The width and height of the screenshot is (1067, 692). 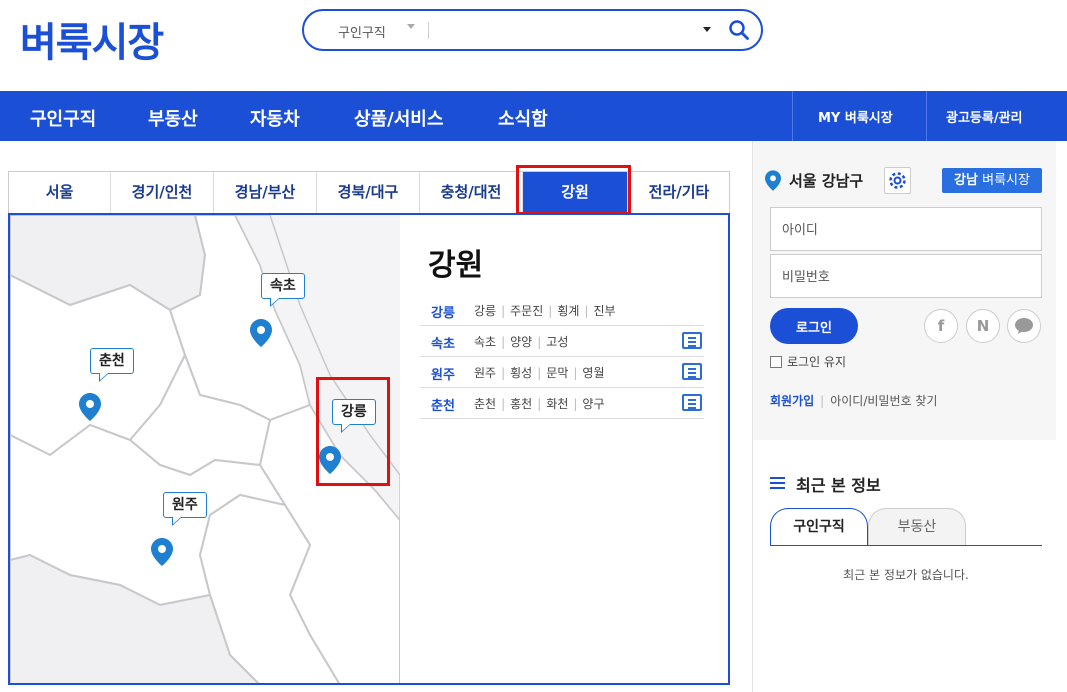 I want to click on sub-region-link: 양양, so click(x=521, y=342).